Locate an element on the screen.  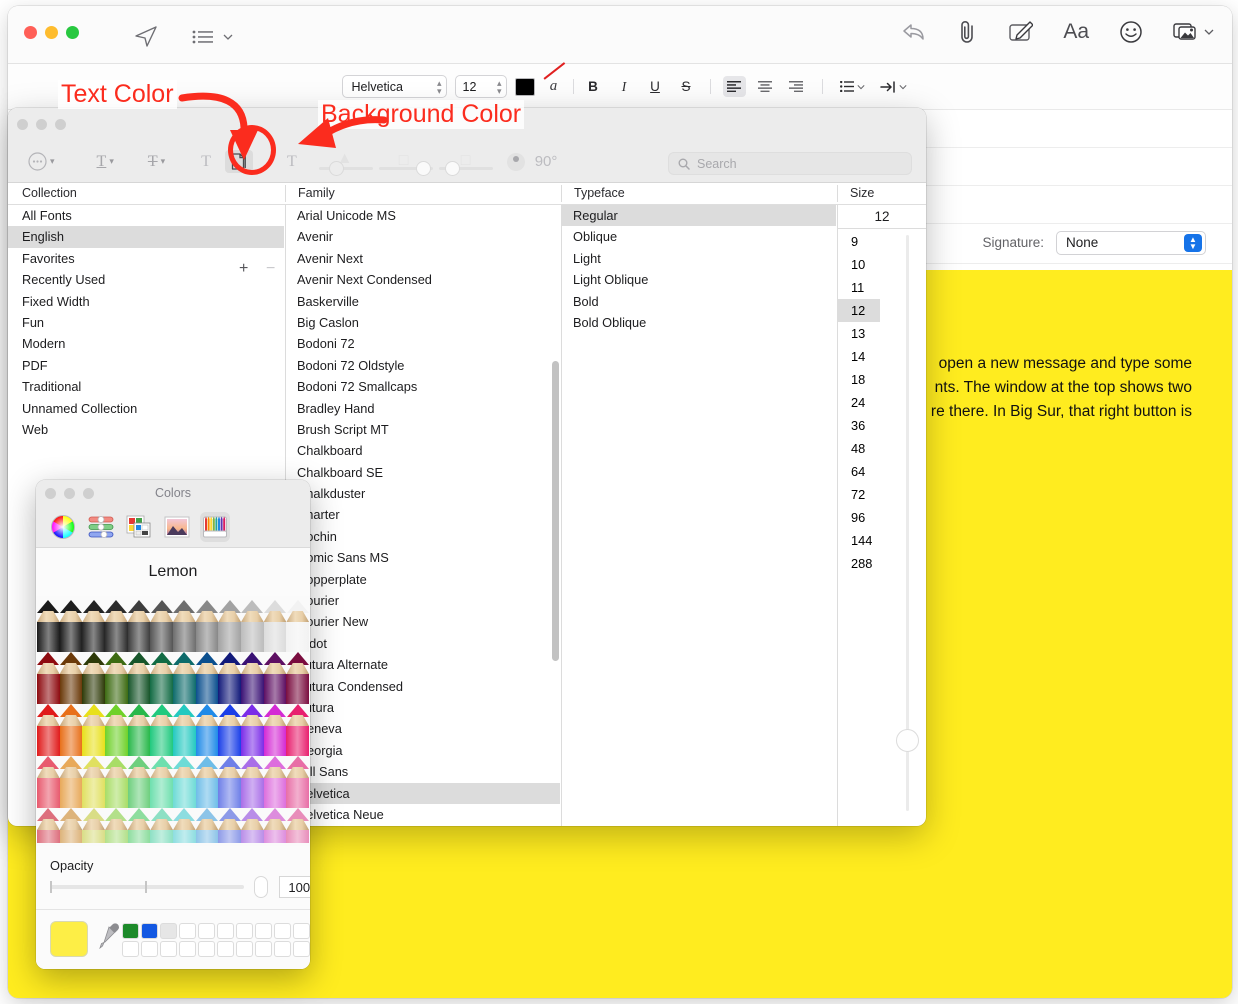
color-sliders-tab is located at coordinates (101, 527).